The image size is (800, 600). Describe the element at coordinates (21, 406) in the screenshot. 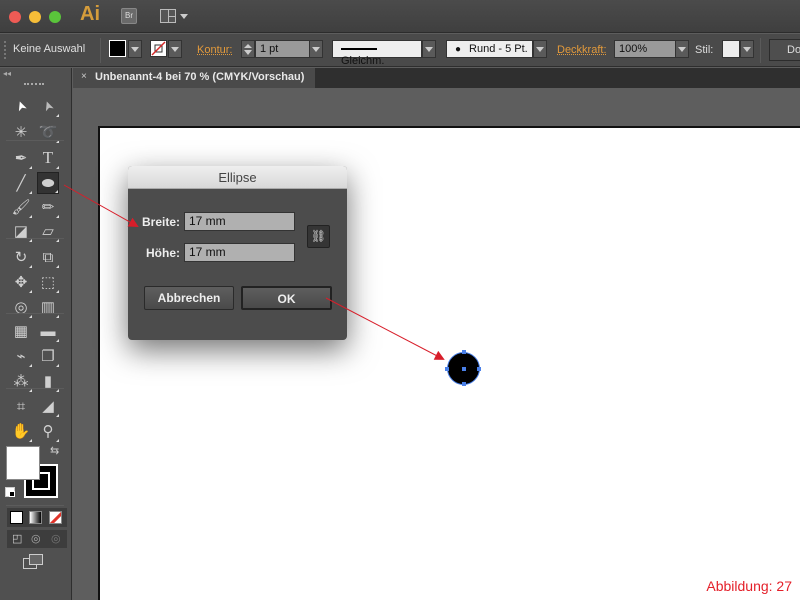

I see `artboard-tool: ⌗` at that location.